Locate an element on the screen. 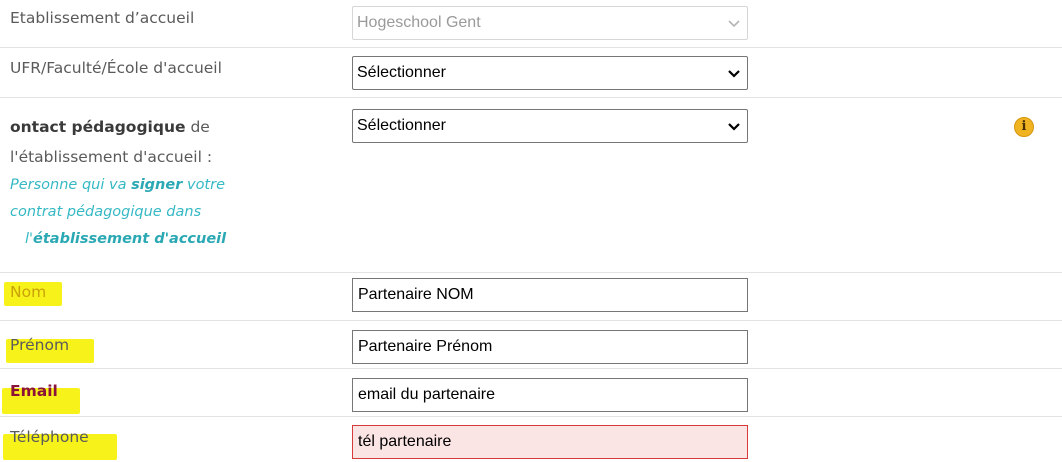  email-label-text: Email is located at coordinates (34, 391).